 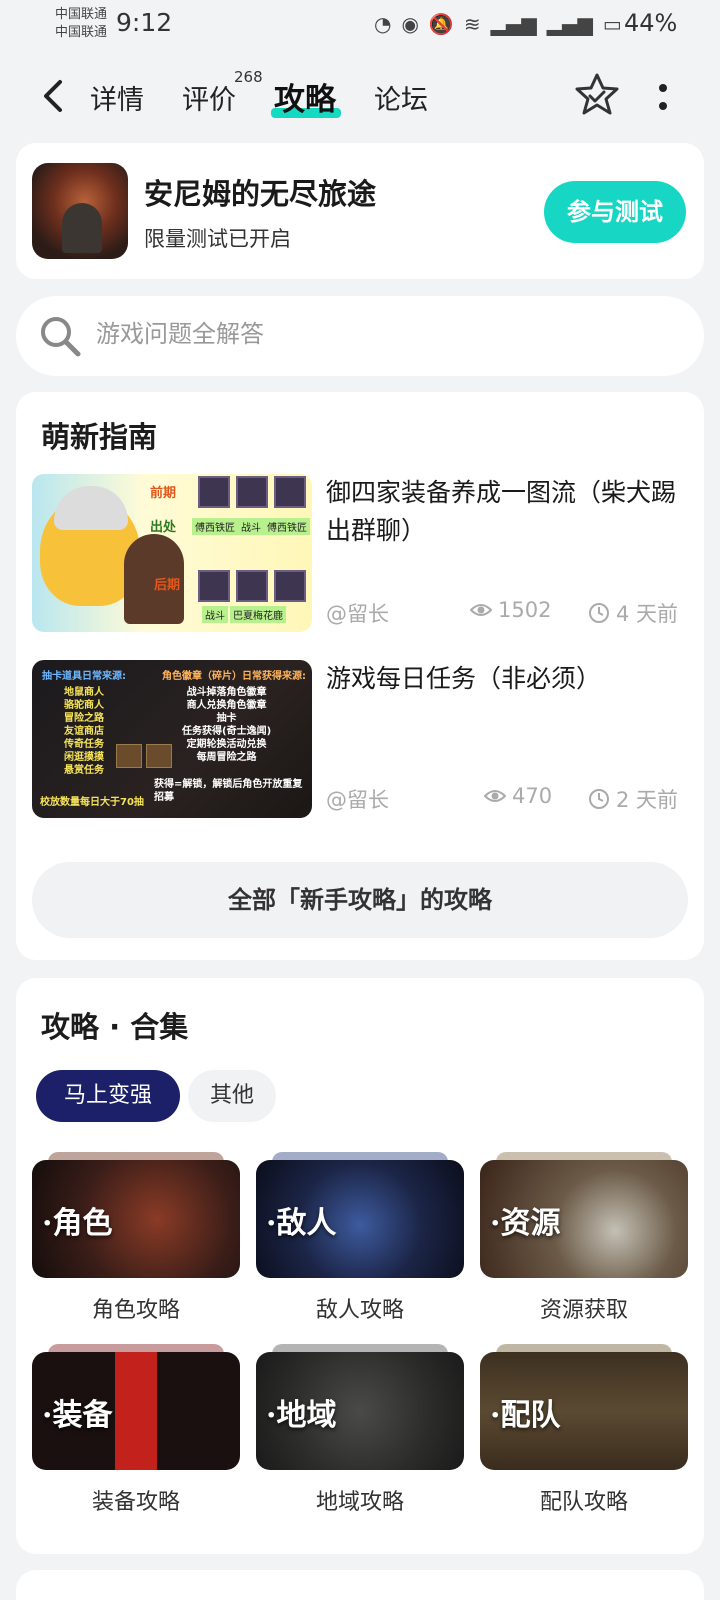 I want to click on tab-reviews: 评价, so click(x=209, y=97).